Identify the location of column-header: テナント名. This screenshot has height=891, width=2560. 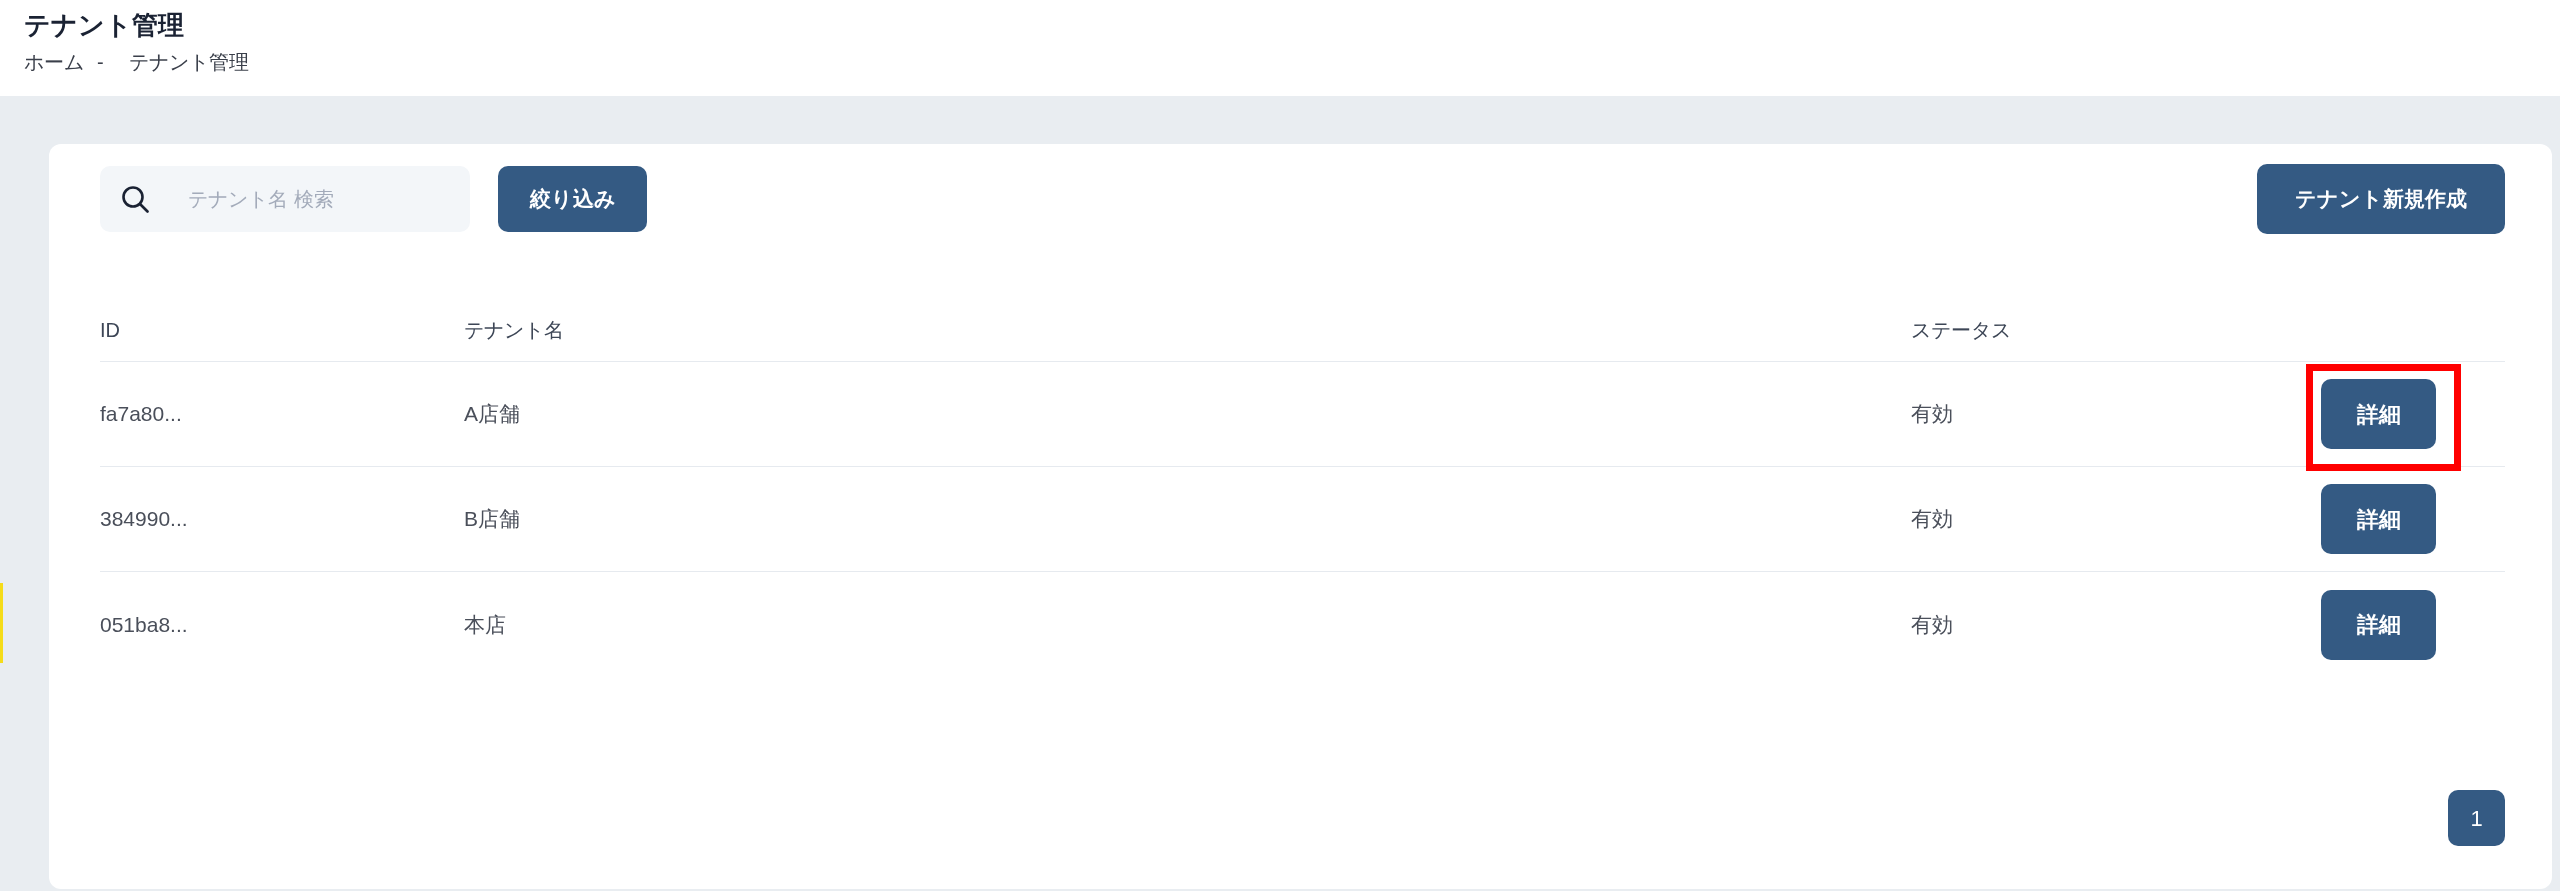
(514, 330).